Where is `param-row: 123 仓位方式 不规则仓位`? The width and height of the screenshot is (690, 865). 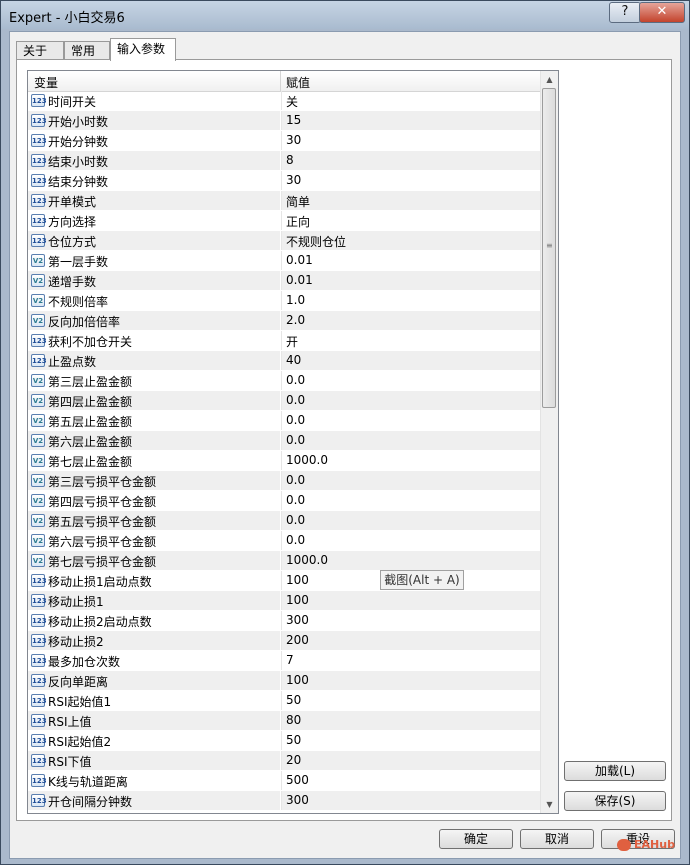
param-row: 123 仓位方式 不规则仓位 is located at coordinates (284, 241).